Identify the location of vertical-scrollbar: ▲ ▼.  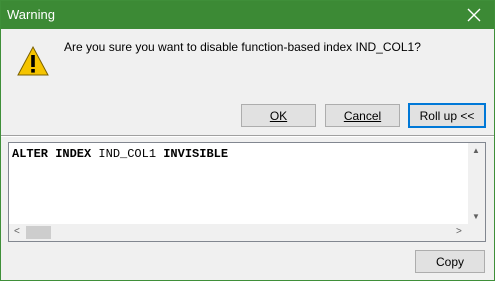
(476, 183).